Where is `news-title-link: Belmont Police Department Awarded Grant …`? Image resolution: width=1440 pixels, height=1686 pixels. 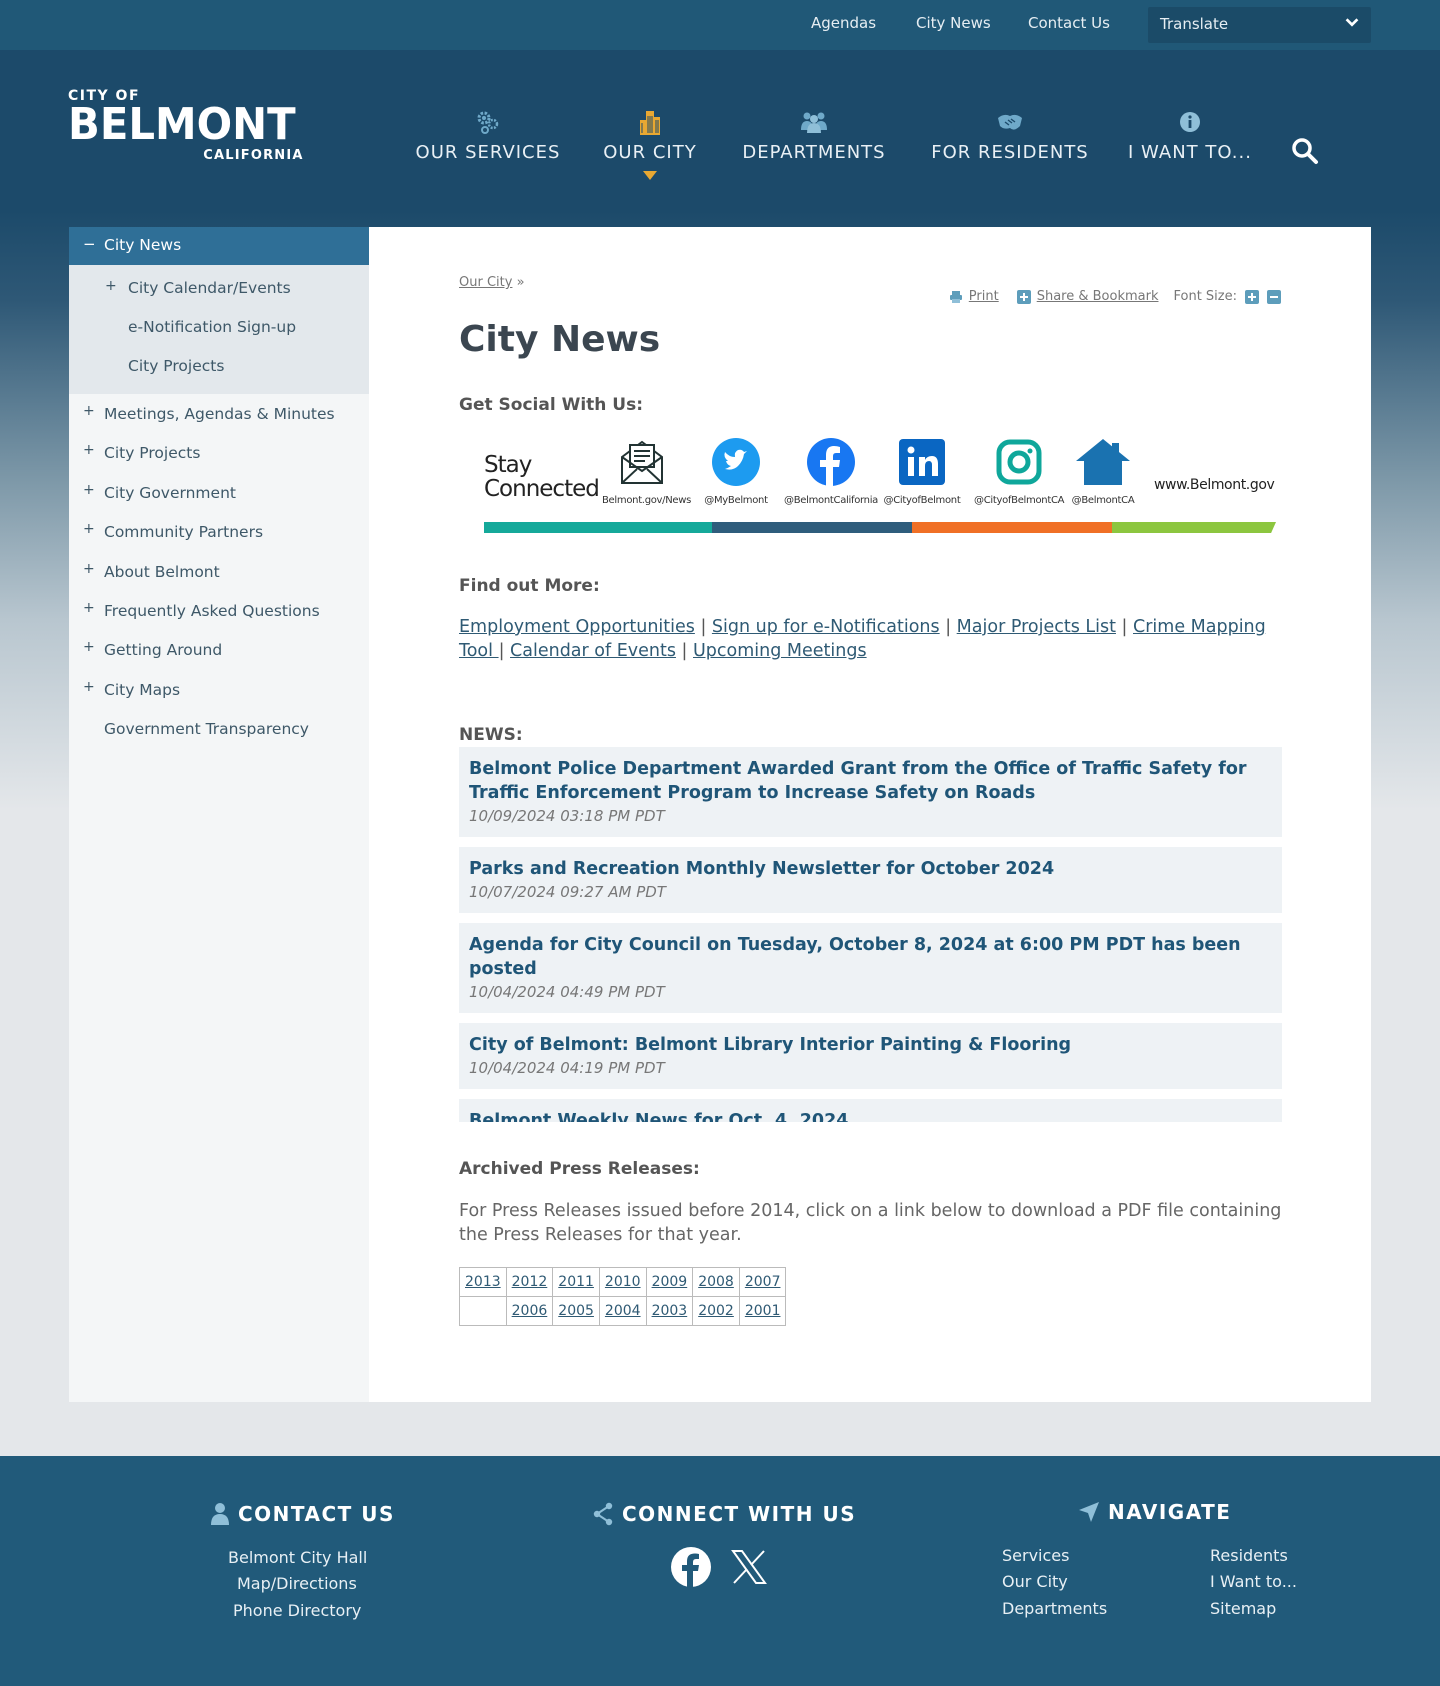 news-title-link: Belmont Police Department Awarded Grant … is located at coordinates (870, 781).